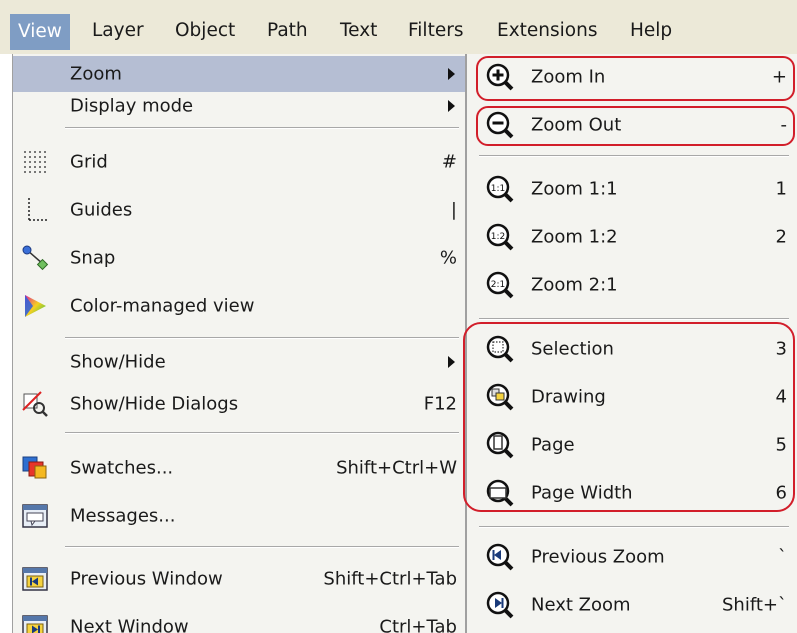 Image resolution: width=797 pixels, height=633 pixels. What do you see at coordinates (418, 624) in the screenshot?
I see `shortcut-label: Ctrl+Tab` at bounding box center [418, 624].